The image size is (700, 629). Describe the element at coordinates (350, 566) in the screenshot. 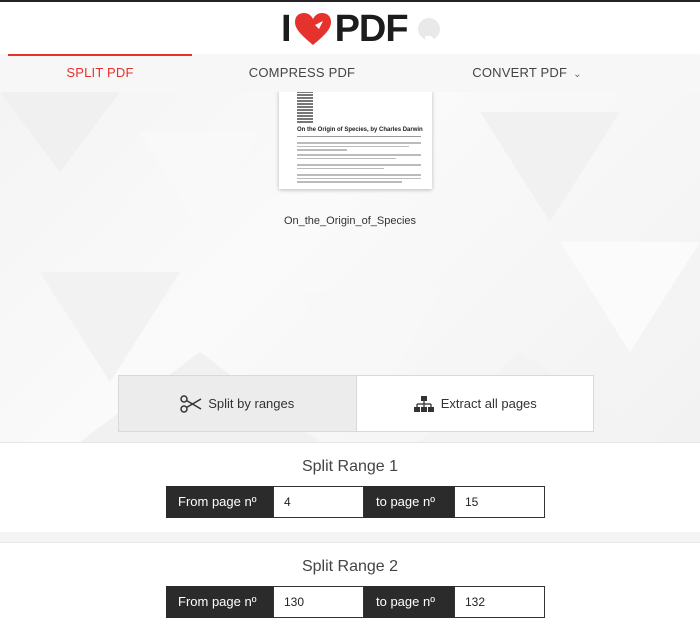

I see `split-range-title: Split Range 2` at that location.